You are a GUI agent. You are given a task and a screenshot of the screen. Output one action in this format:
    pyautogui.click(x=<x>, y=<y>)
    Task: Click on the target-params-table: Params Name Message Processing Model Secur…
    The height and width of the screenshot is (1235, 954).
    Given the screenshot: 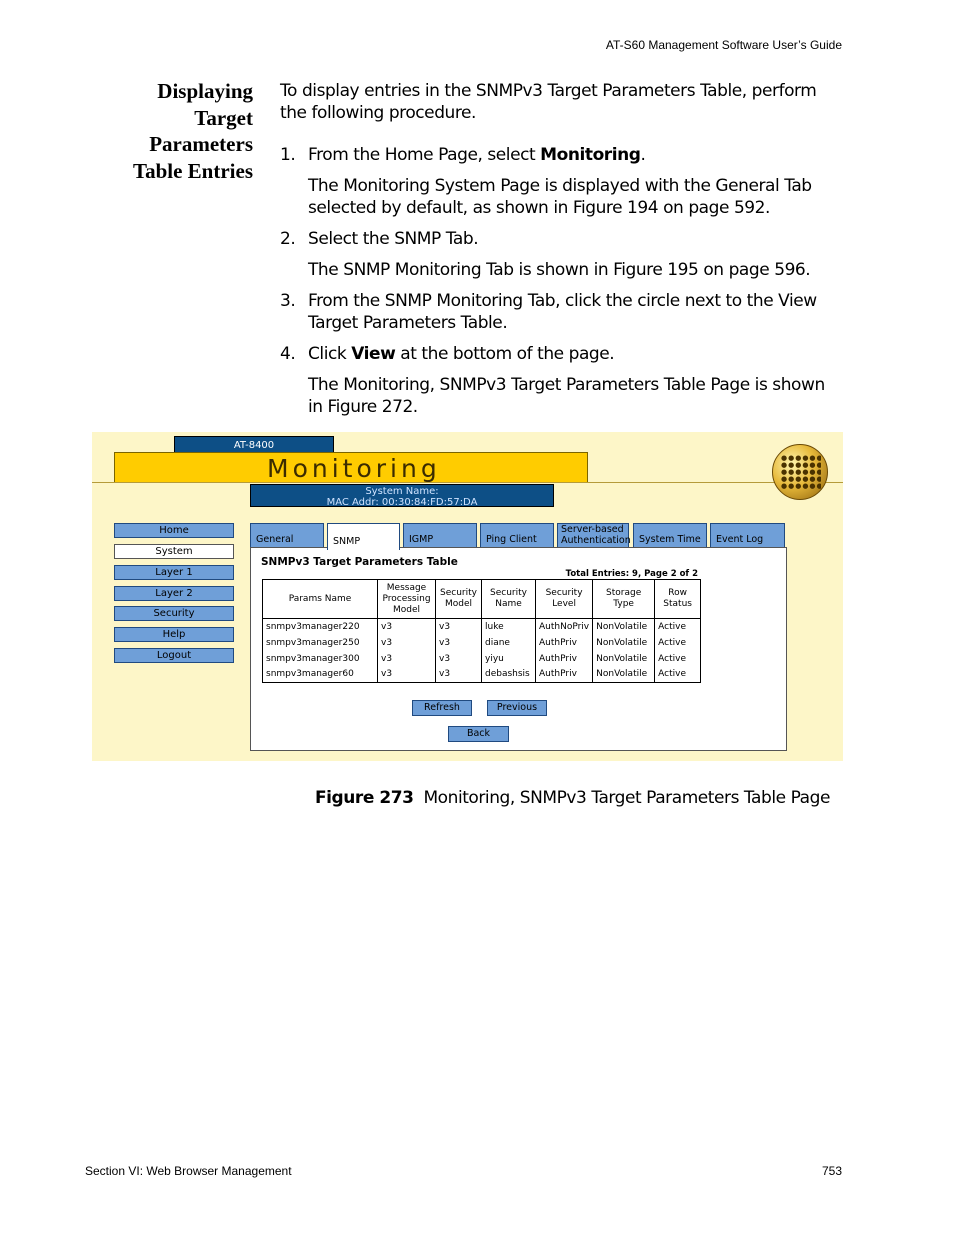 What is the action you would take?
    pyautogui.click(x=482, y=631)
    